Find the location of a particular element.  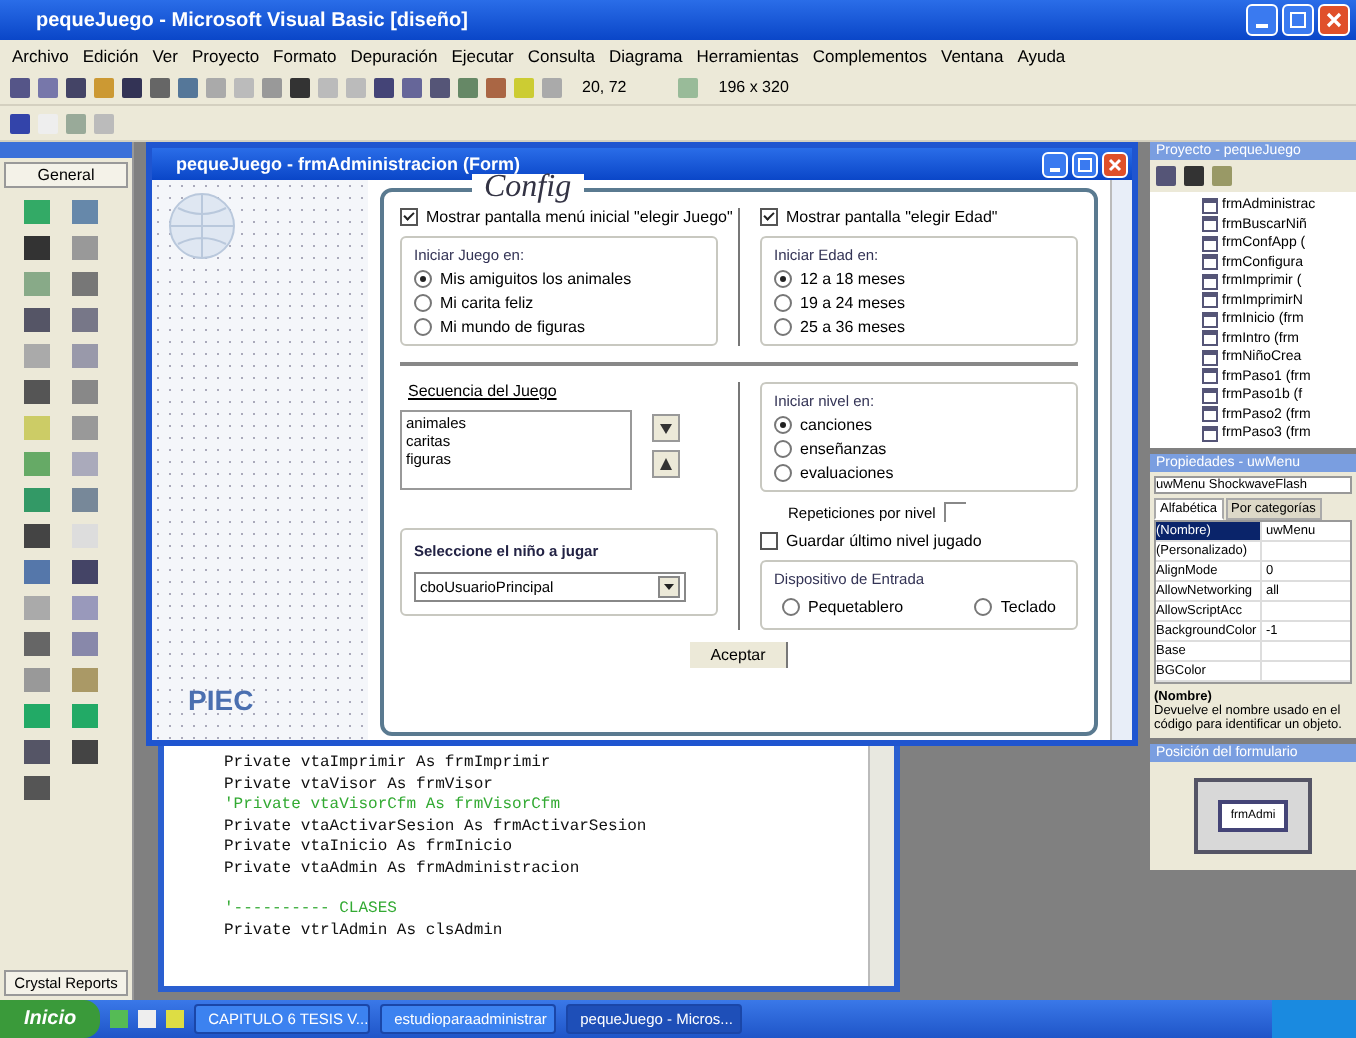

radio-option: enseñanzas is located at coordinates (919, 449).